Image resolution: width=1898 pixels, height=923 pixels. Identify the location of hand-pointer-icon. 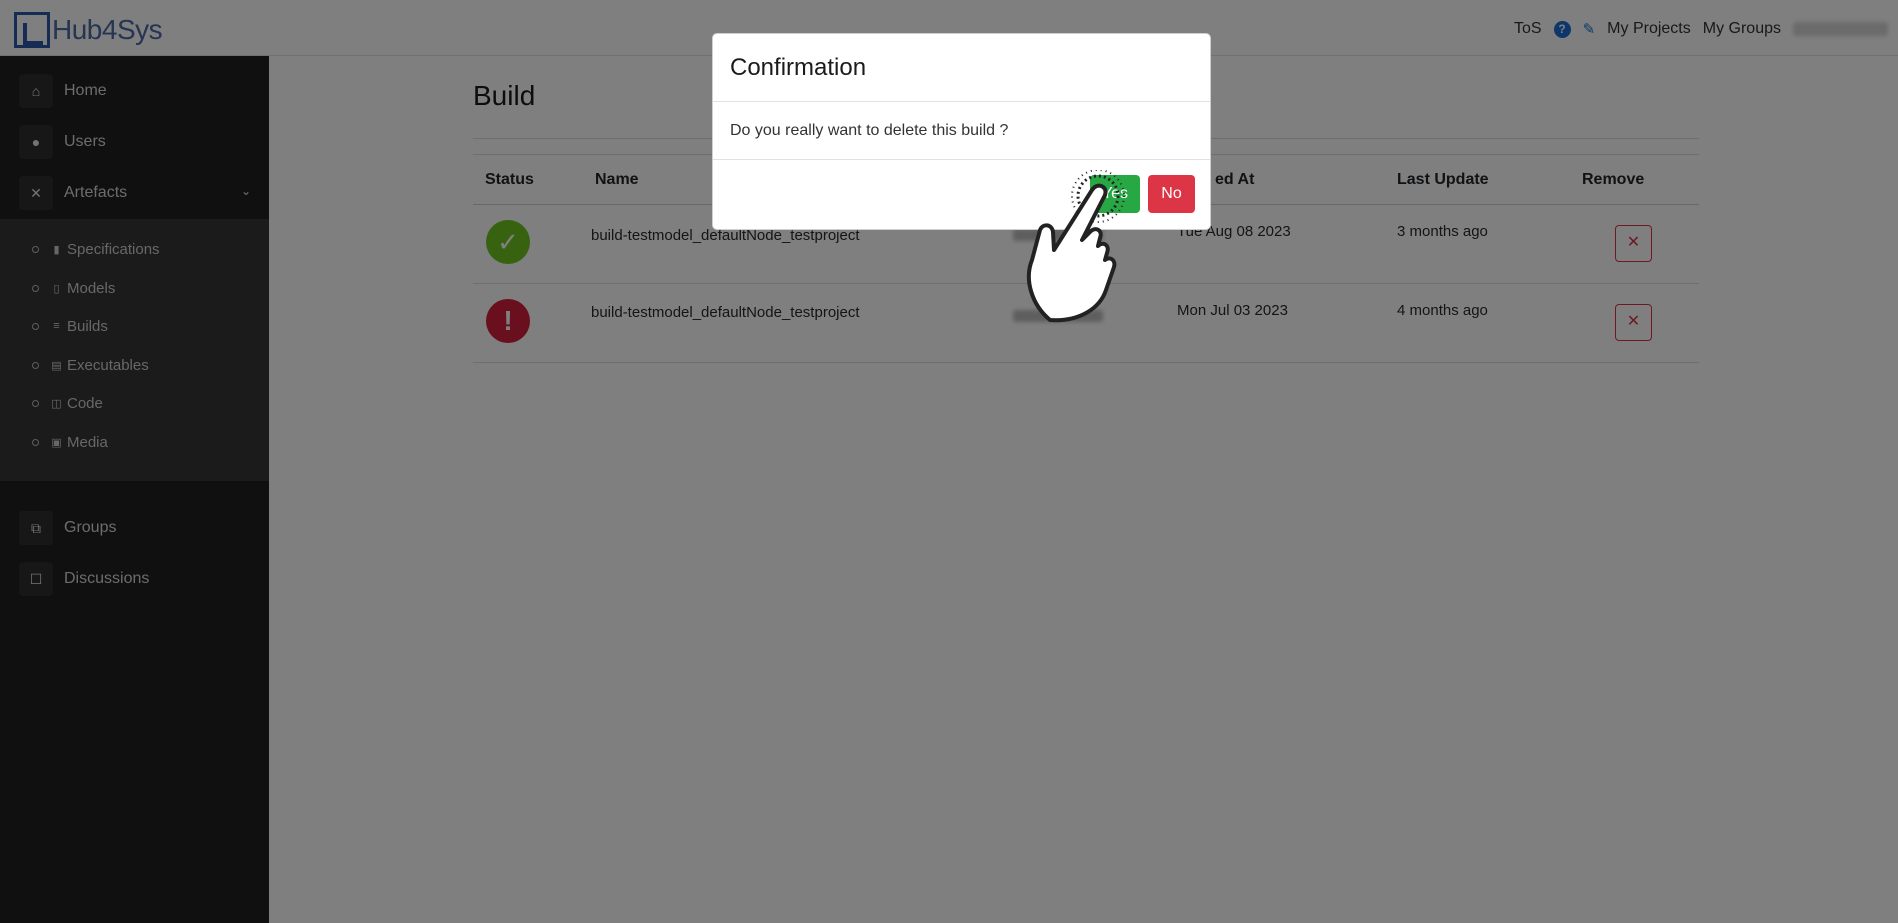
(1075, 246).